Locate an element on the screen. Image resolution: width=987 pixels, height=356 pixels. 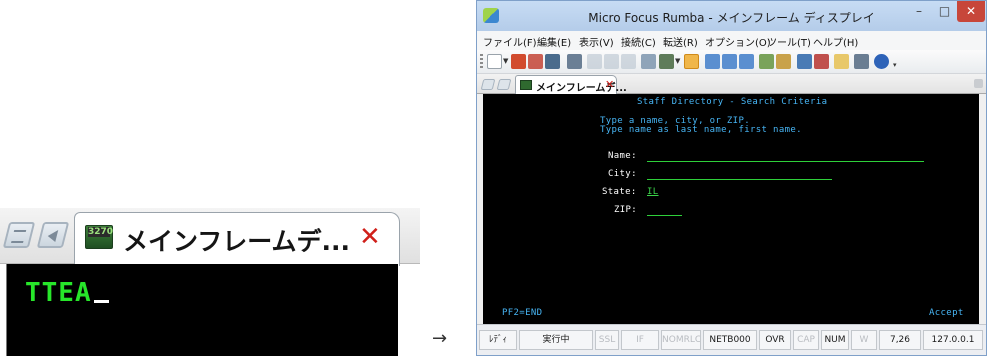
status-overwrite: OVR is located at coordinates (775, 340).